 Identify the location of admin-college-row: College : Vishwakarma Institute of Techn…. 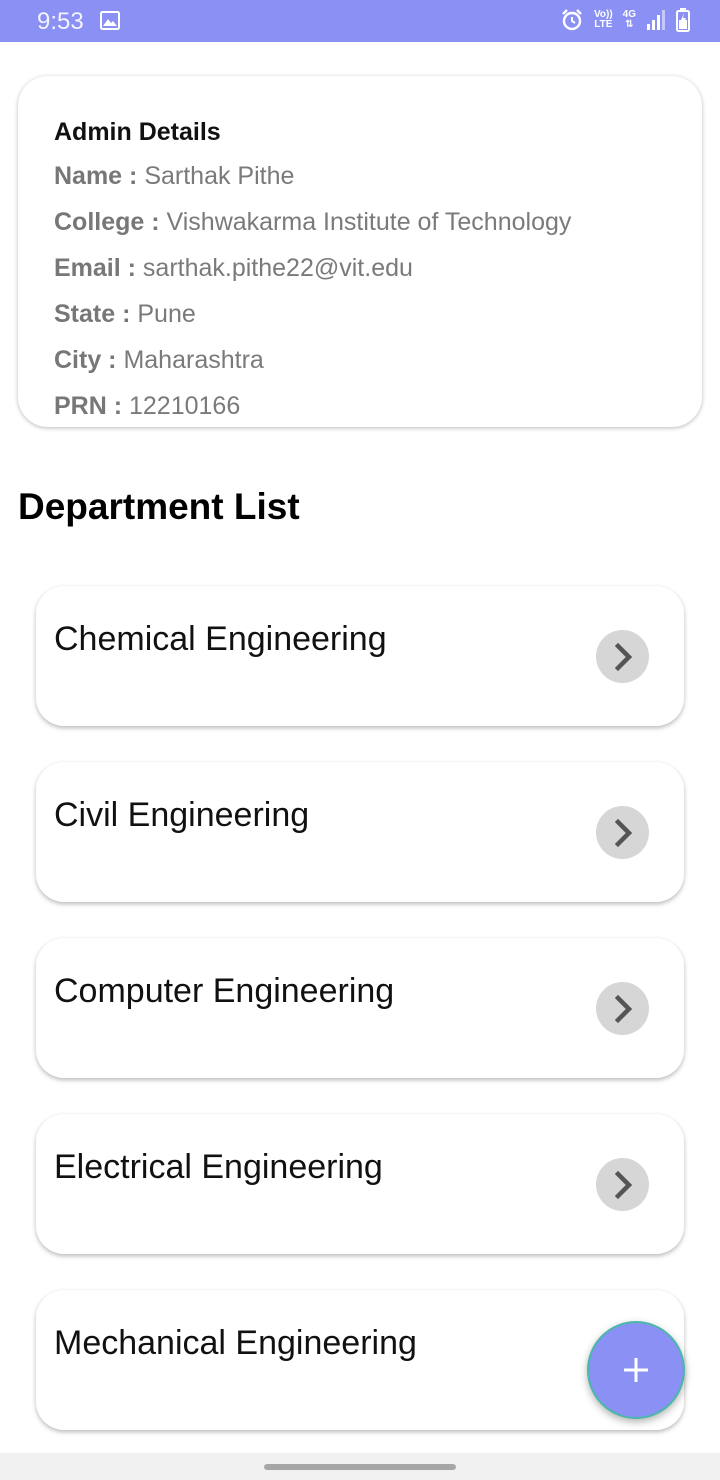
(312, 222).